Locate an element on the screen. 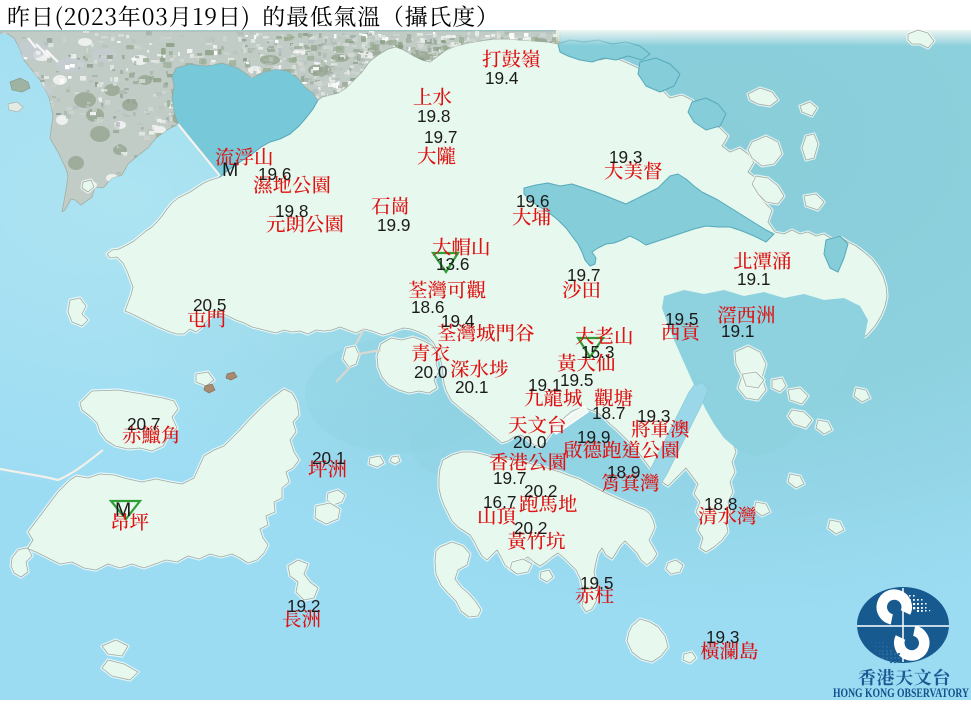 The image size is (971, 705). svg-text: HONG KONG OBSERVATORY is located at coordinates (901, 693).